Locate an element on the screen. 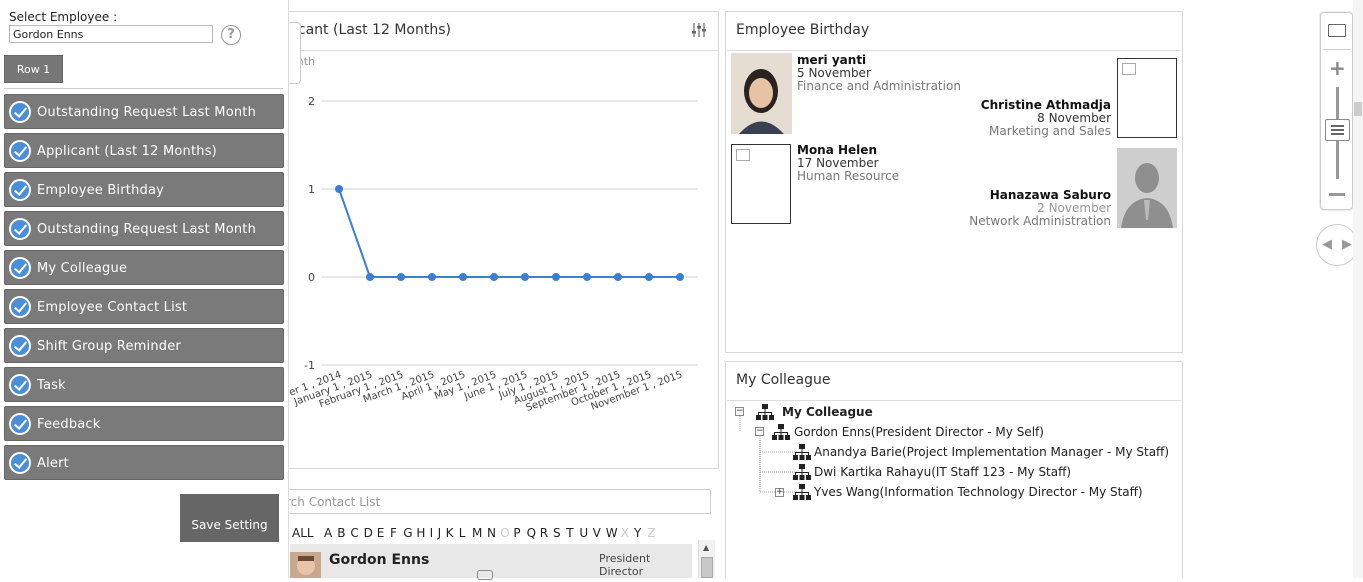 The height and width of the screenshot is (582, 1363). alphabet-letter-q: Q is located at coordinates (531, 533).